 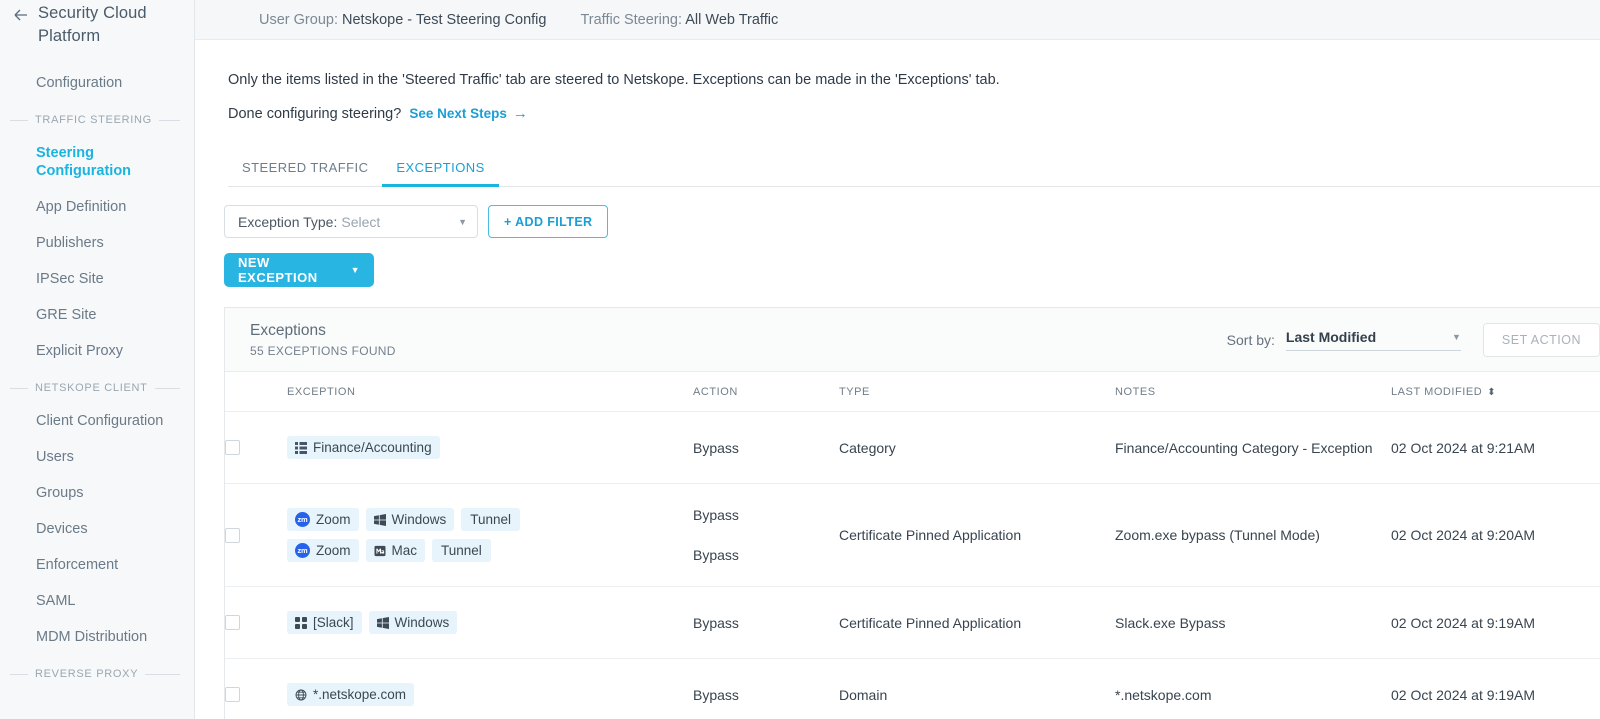 I want to click on sidebar-item-publishers: Publishers, so click(x=97, y=243).